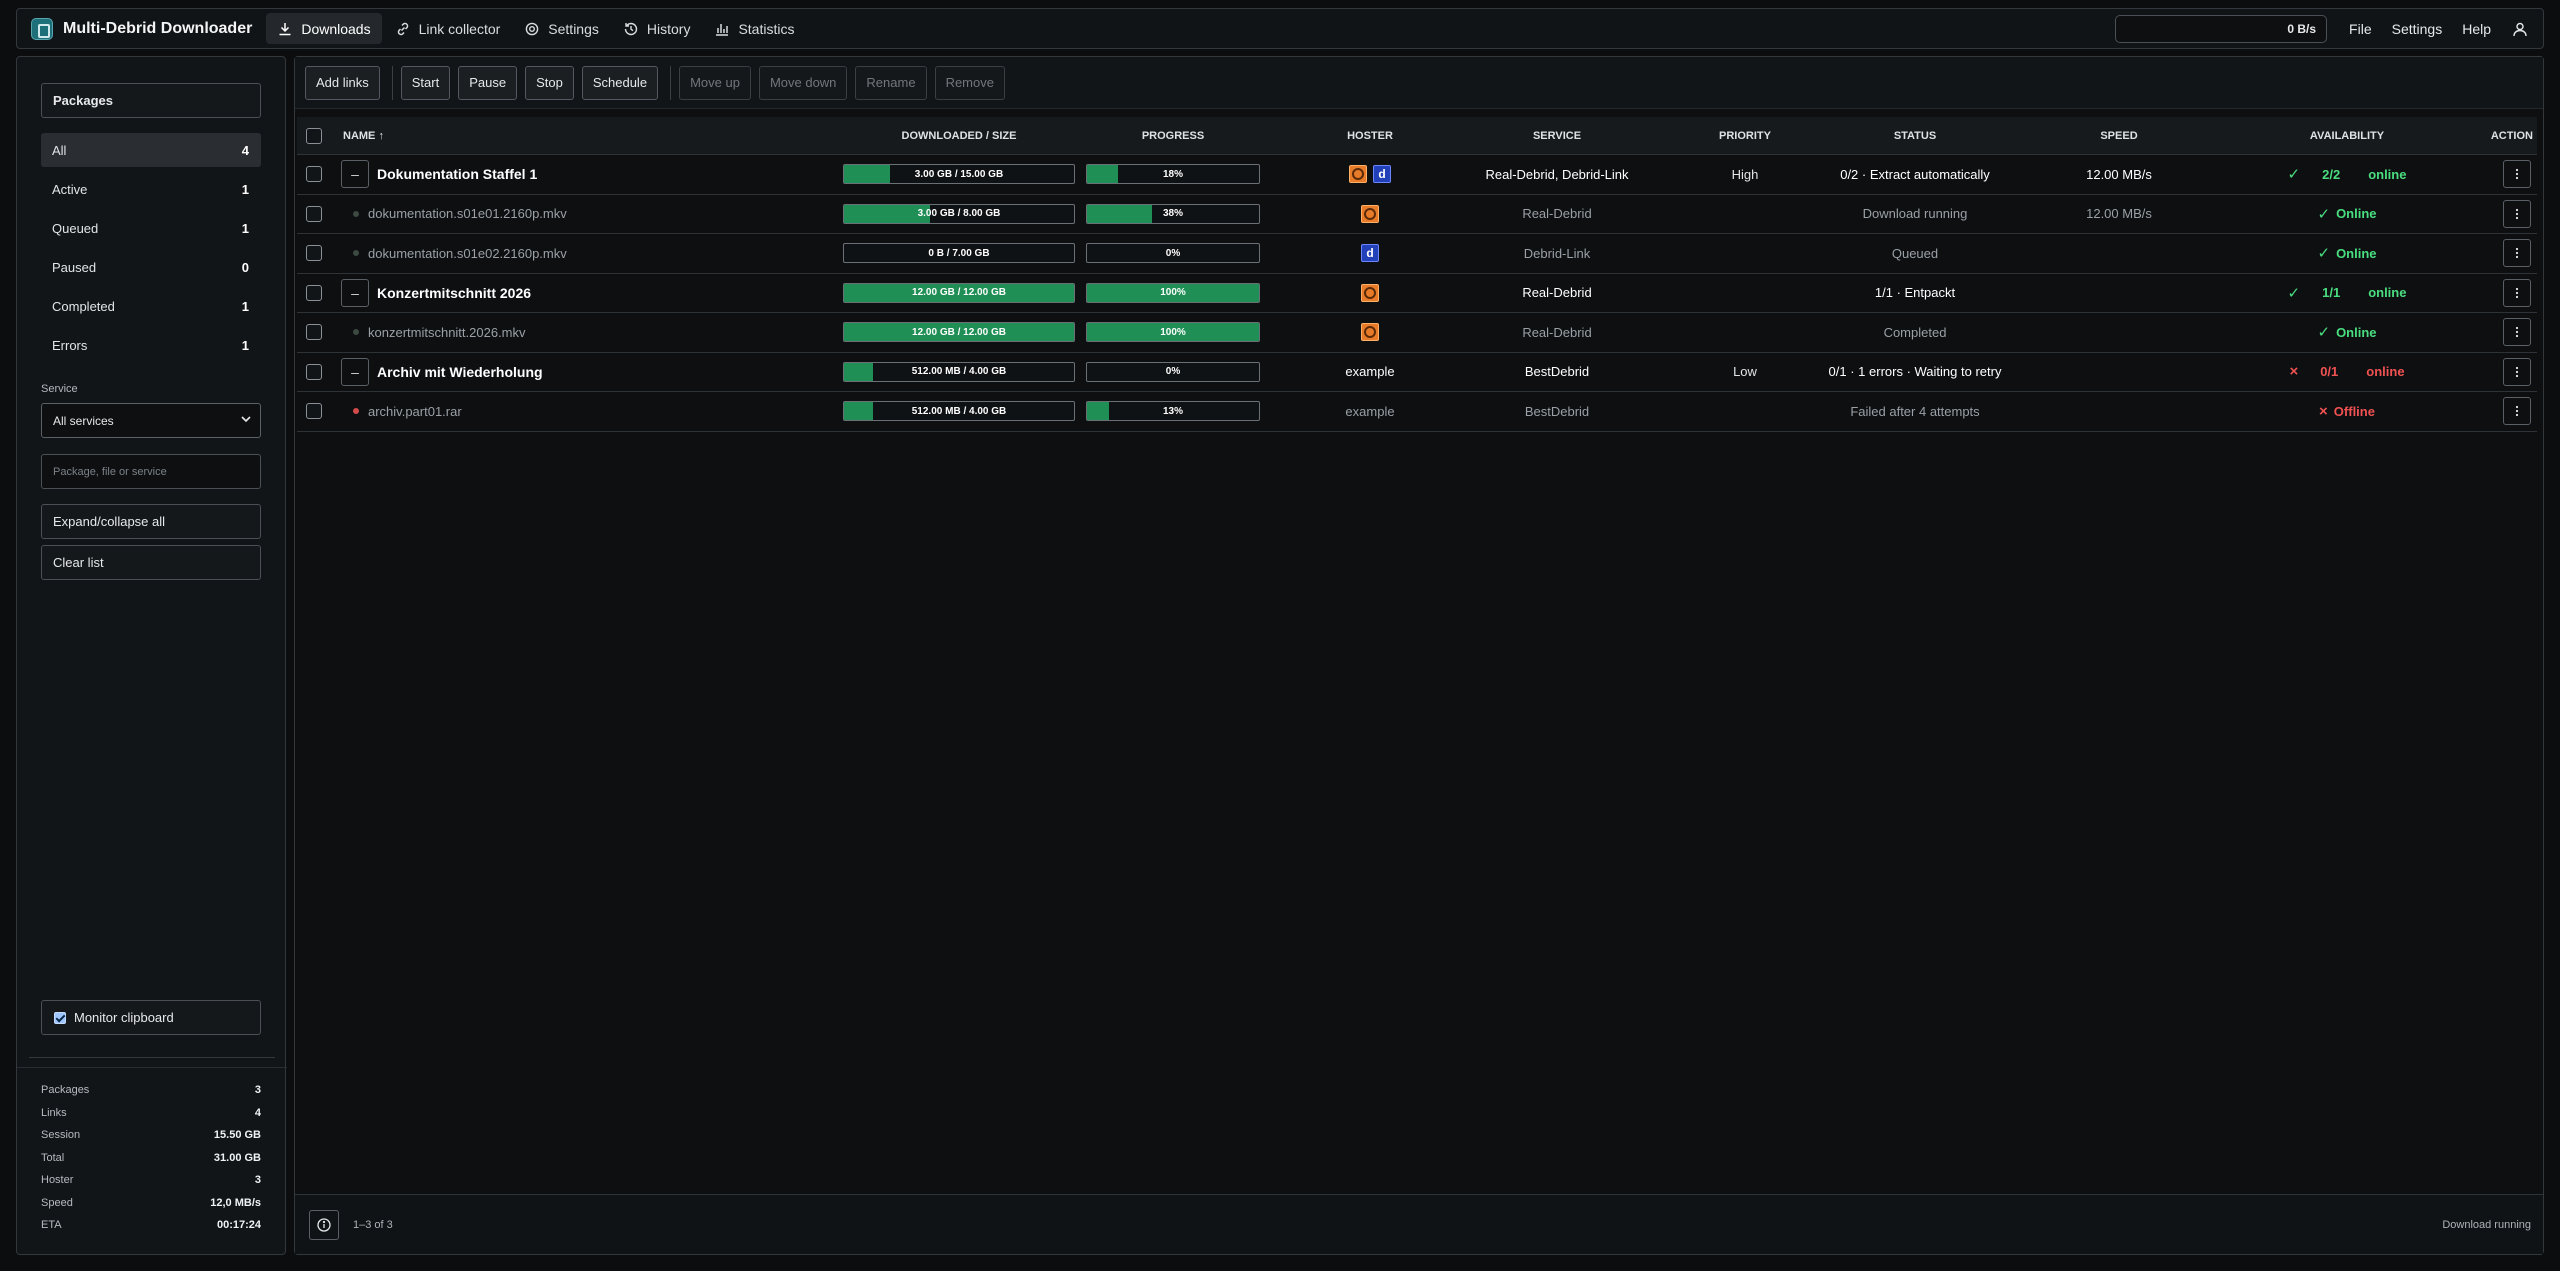 The height and width of the screenshot is (1271, 2560). What do you see at coordinates (151, 306) in the screenshot?
I see `filter-completed: Completed 1` at bounding box center [151, 306].